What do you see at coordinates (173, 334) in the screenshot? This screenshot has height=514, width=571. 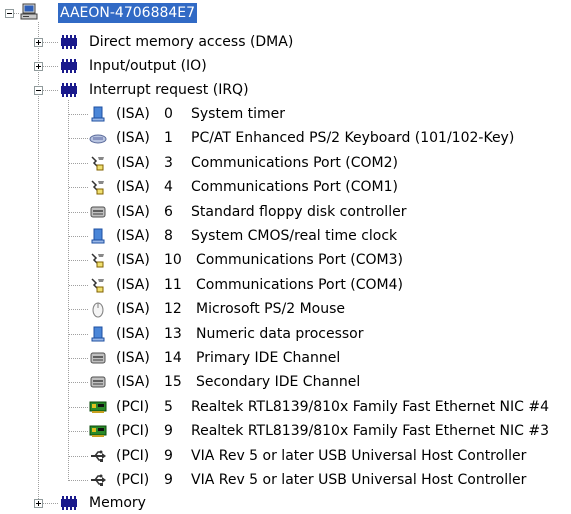 I see `irq-number: 13` at bounding box center [173, 334].